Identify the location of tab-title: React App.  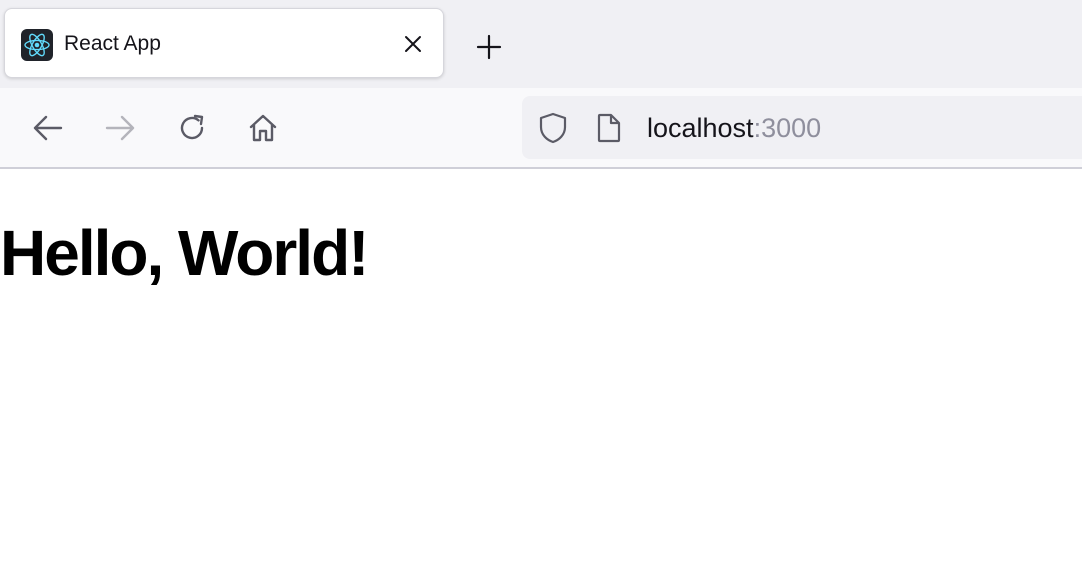
(112, 43).